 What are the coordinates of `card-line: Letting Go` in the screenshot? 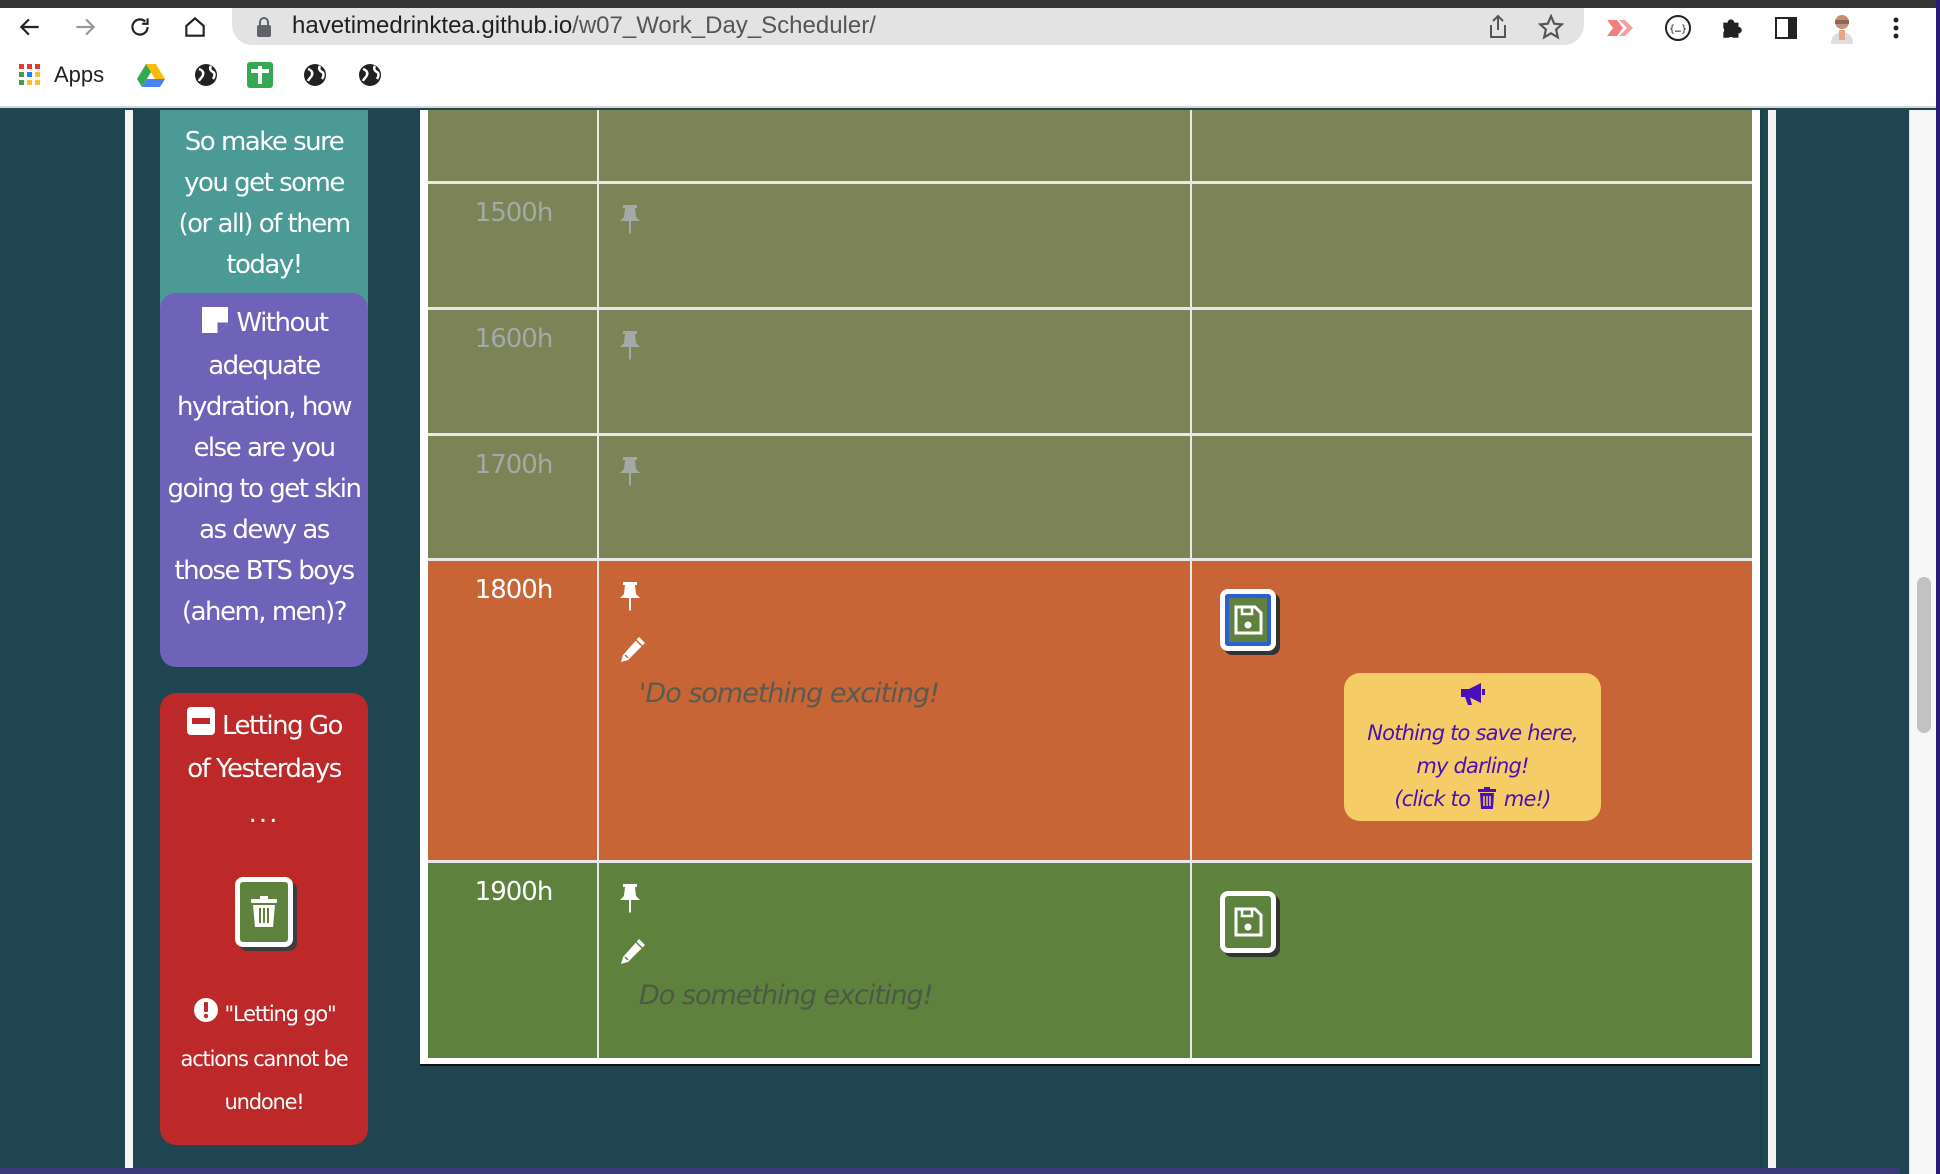 It's located at (282, 726).